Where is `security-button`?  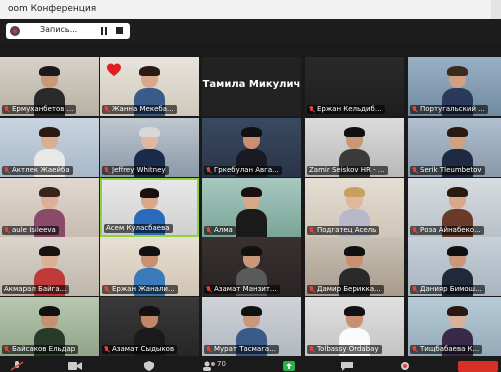 security-button is located at coordinates (149, 366).